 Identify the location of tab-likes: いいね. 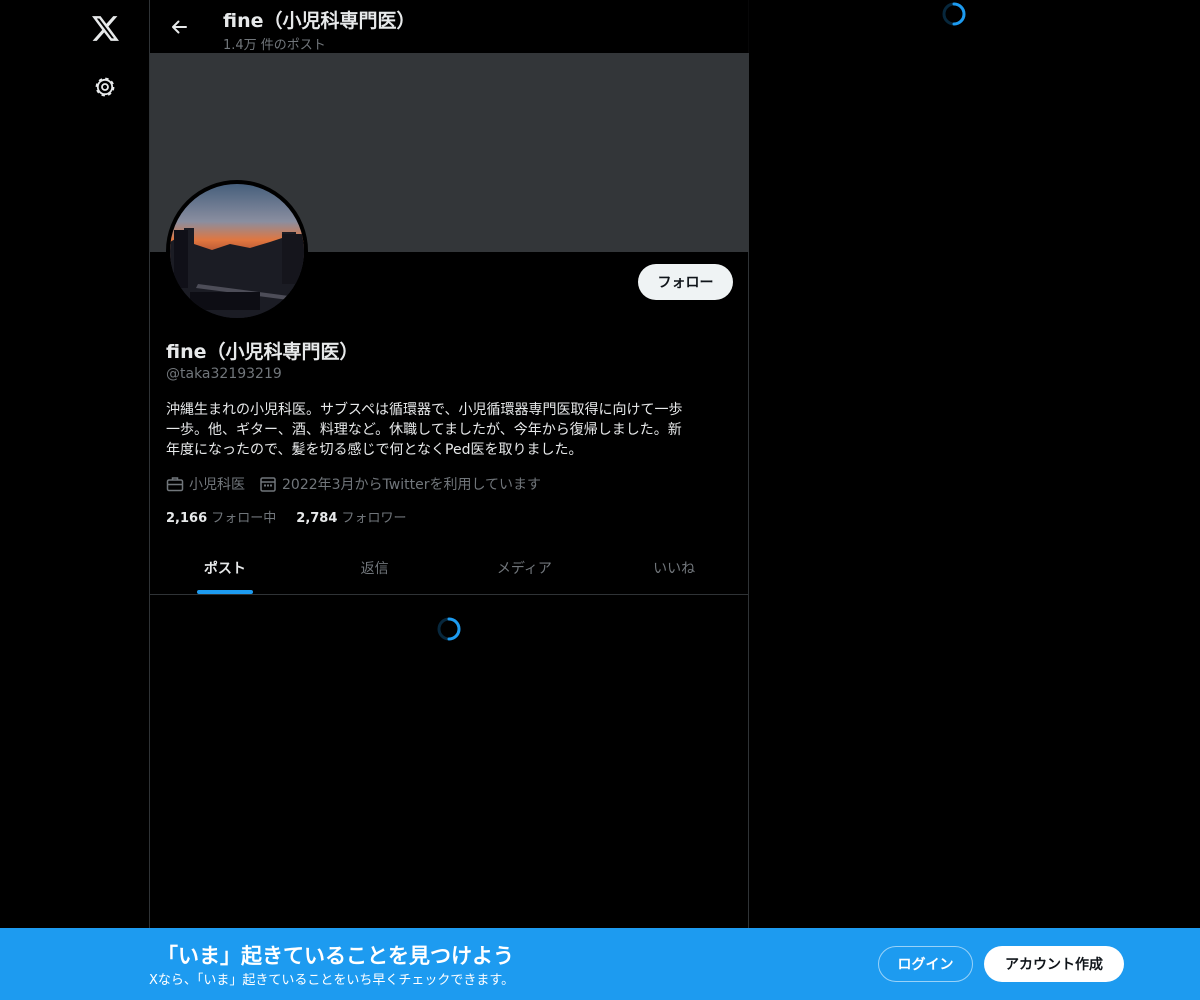
(674, 567).